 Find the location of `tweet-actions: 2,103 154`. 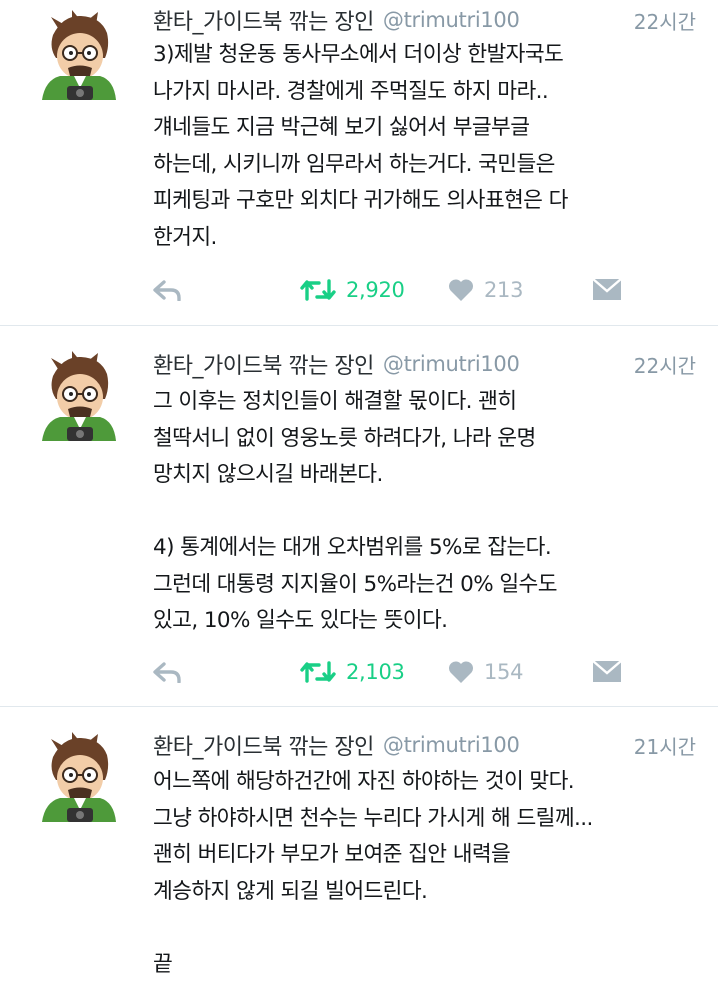

tweet-actions: 2,103 154 is located at coordinates (390, 672).